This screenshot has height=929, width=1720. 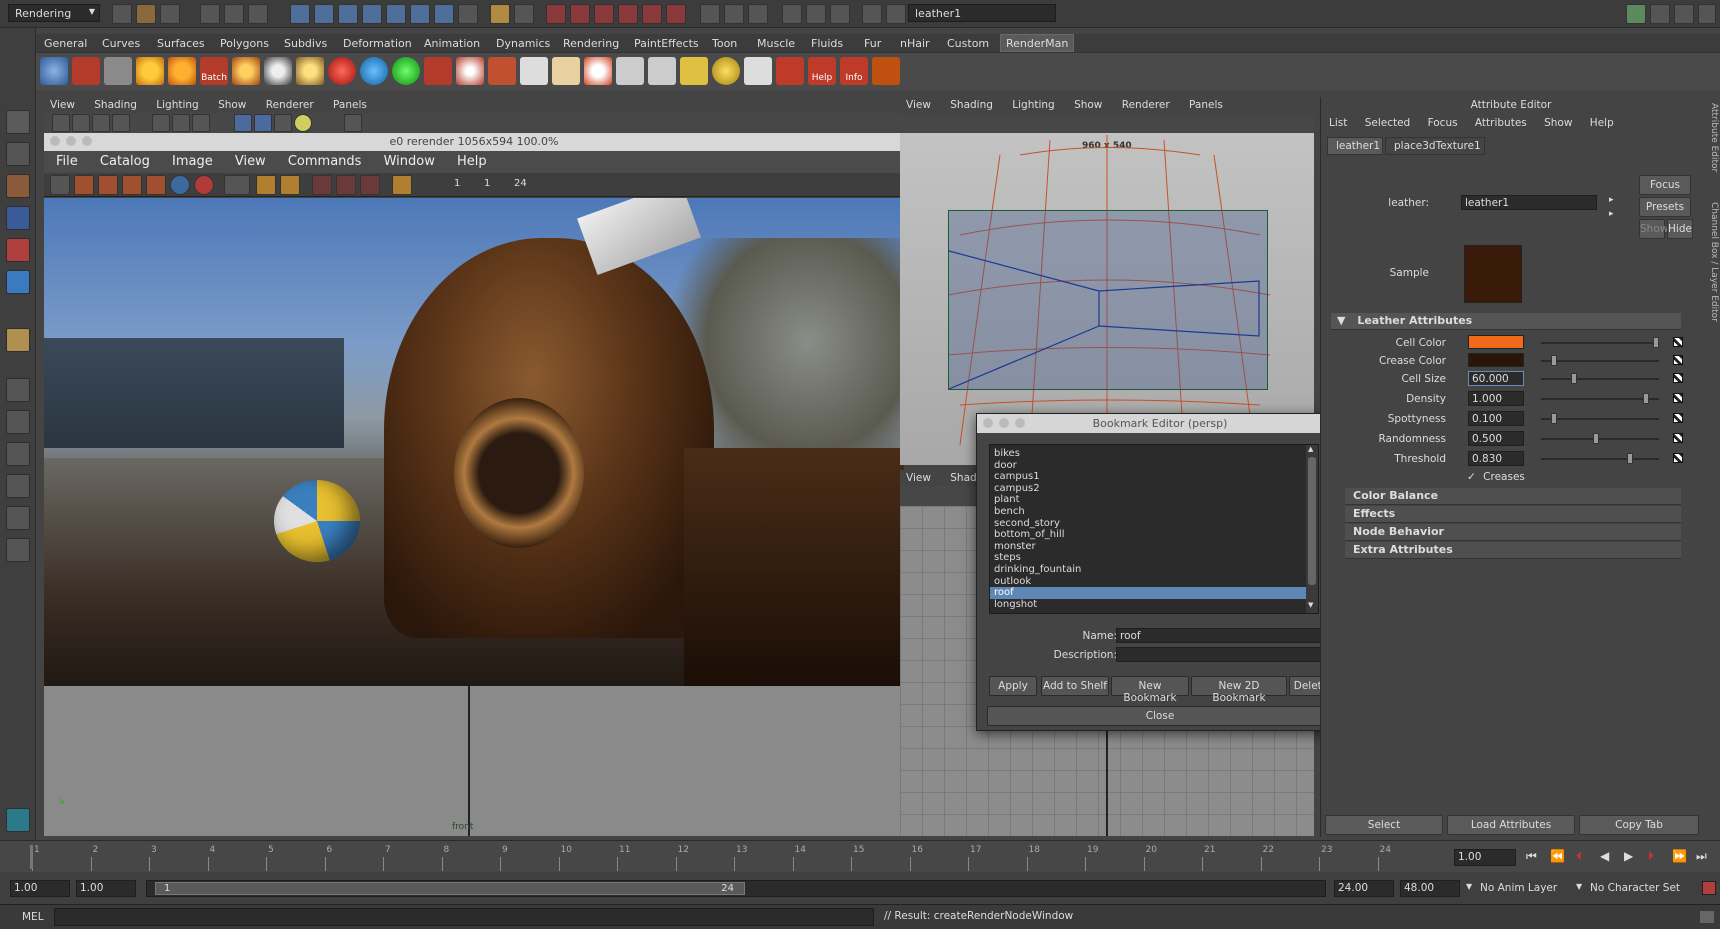 What do you see at coordinates (524, 14) in the screenshot?
I see `highlight-selection-icon` at bounding box center [524, 14].